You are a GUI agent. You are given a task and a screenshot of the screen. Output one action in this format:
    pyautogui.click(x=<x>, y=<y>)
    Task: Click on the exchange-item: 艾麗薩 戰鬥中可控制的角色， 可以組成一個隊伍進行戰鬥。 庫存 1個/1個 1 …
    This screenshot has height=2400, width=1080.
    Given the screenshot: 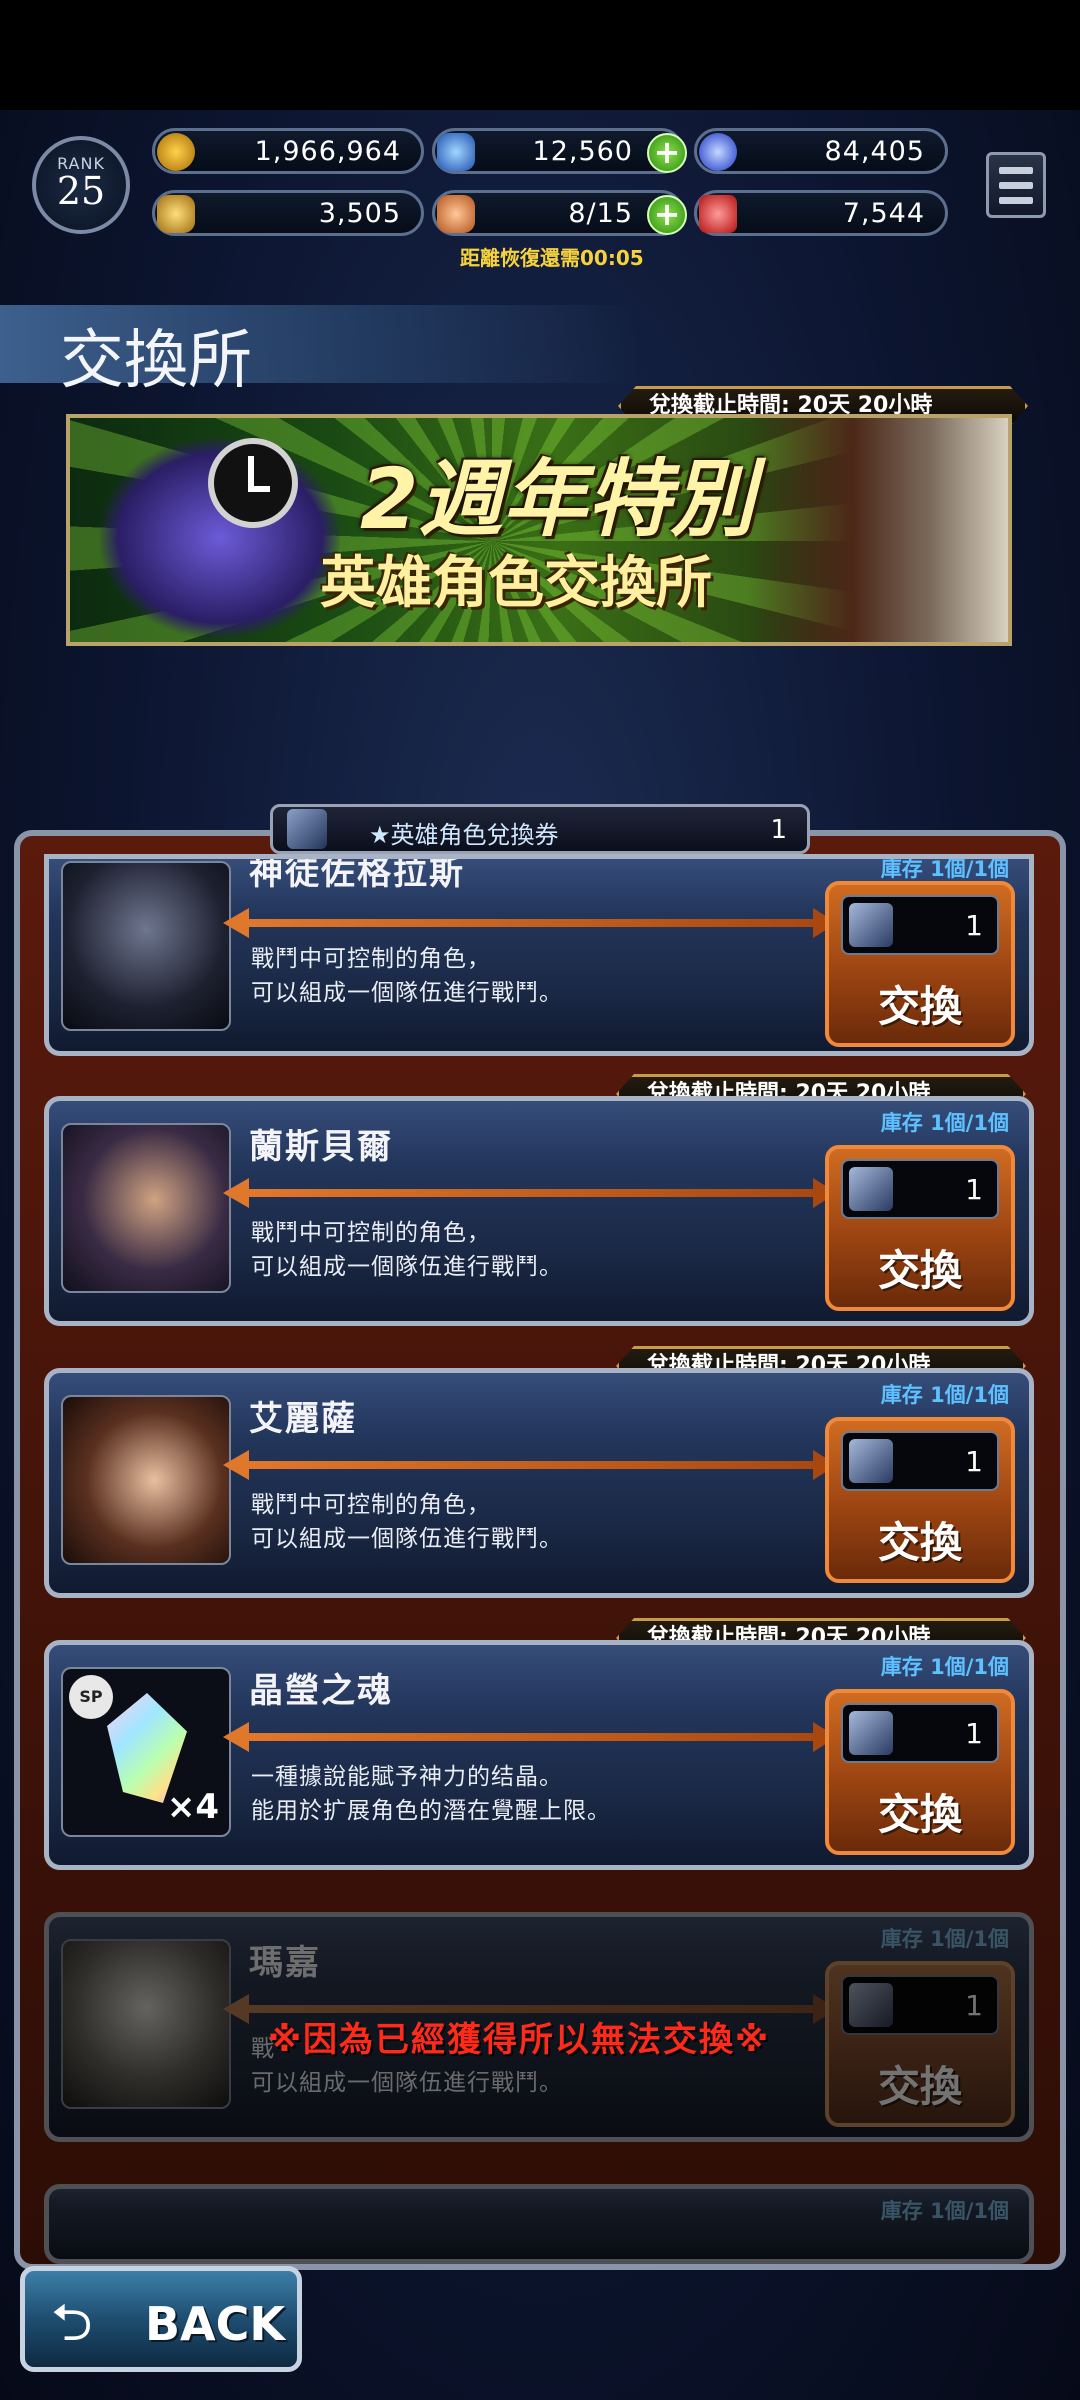 What is the action you would take?
    pyautogui.click(x=539, y=1483)
    